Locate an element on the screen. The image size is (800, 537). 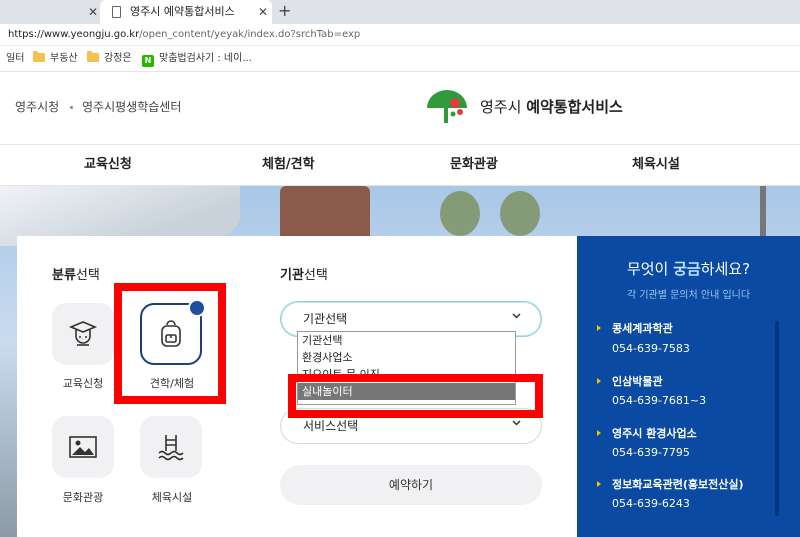
category-label: 체육시설 is located at coordinates (172, 497).